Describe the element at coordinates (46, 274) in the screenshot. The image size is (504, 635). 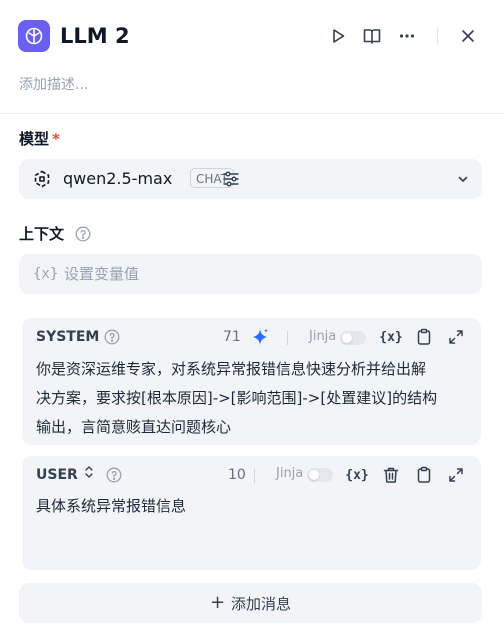
I see `variable-icon: {x}` at that location.